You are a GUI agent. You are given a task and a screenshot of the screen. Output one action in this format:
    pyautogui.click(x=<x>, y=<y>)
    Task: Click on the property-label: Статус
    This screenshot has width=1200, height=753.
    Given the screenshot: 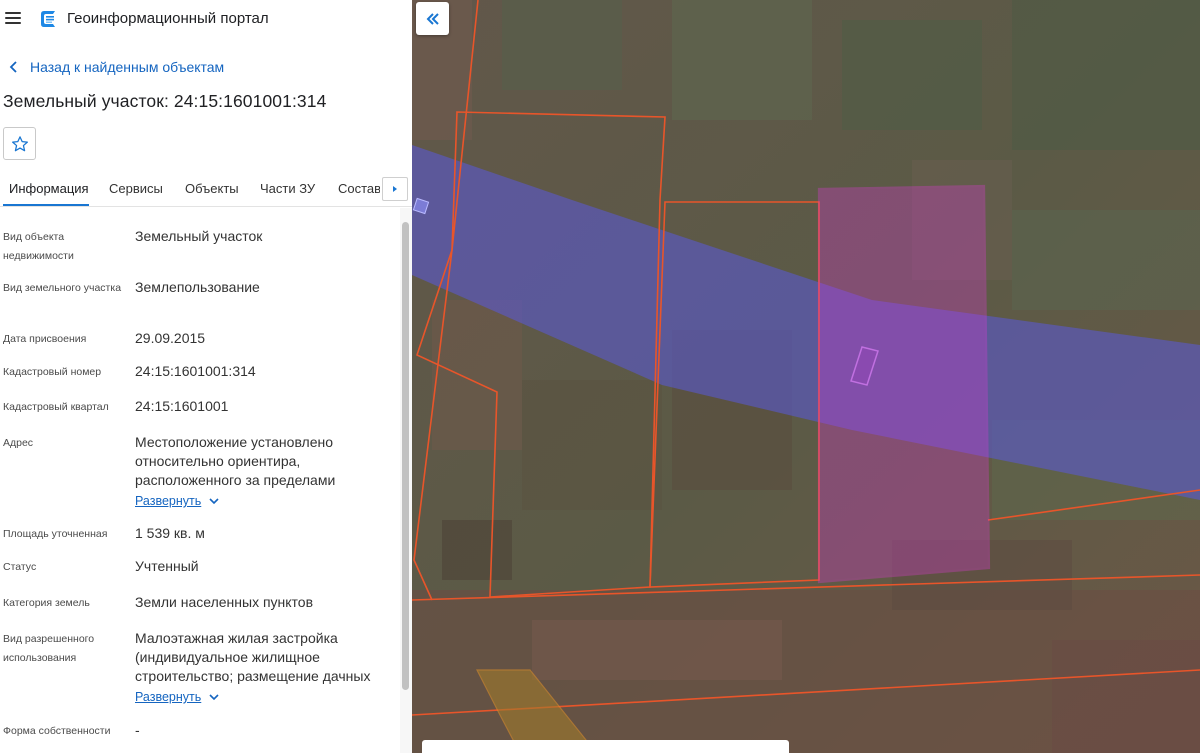 What is the action you would take?
    pyautogui.click(x=20, y=567)
    